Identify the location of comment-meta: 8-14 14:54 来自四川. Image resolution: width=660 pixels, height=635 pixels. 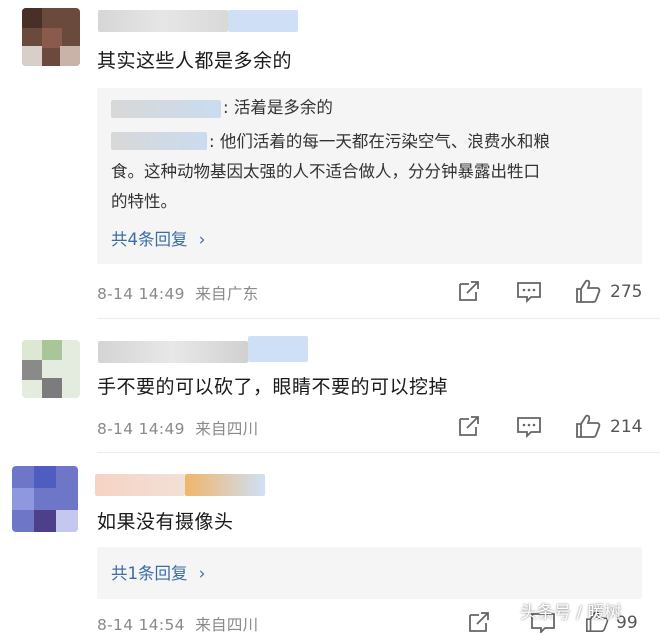
(178, 625).